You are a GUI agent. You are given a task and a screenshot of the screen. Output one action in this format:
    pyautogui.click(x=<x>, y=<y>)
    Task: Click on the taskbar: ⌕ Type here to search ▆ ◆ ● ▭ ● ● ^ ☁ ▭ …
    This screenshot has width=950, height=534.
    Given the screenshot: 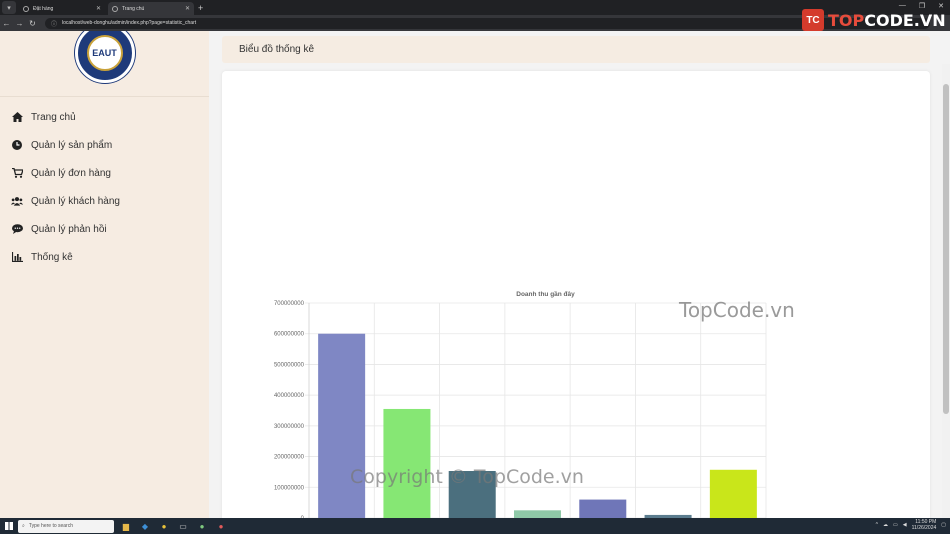 What is the action you would take?
    pyautogui.click(x=475, y=526)
    